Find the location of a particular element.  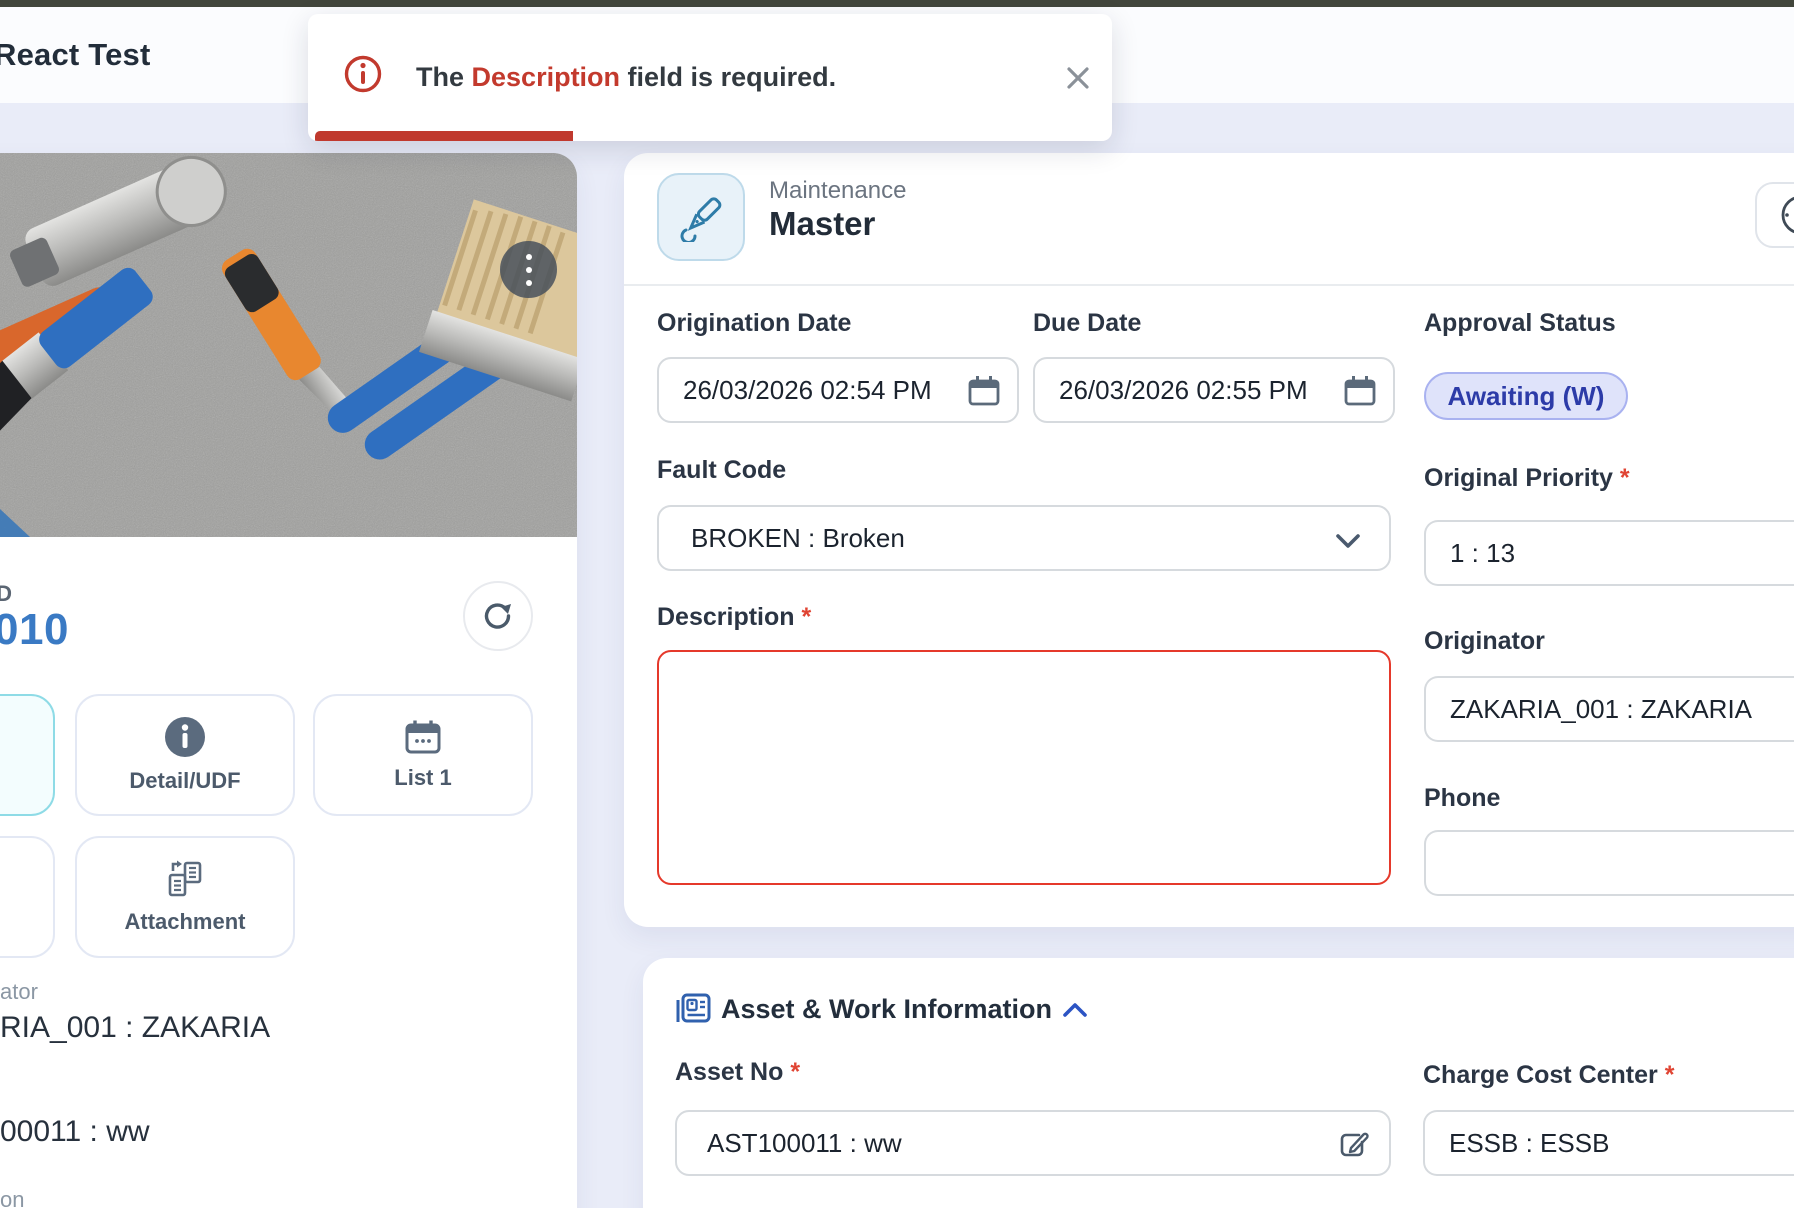

origination-date-input: 26/03/2026 02:54 PM is located at coordinates (838, 390).